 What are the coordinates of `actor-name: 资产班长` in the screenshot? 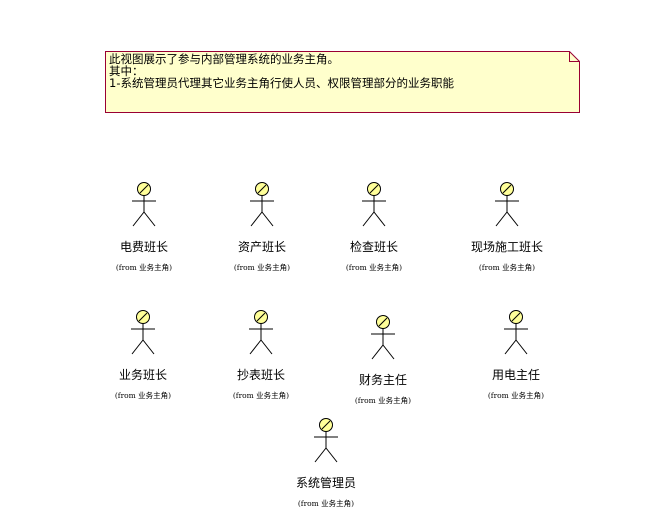 It's located at (261, 247).